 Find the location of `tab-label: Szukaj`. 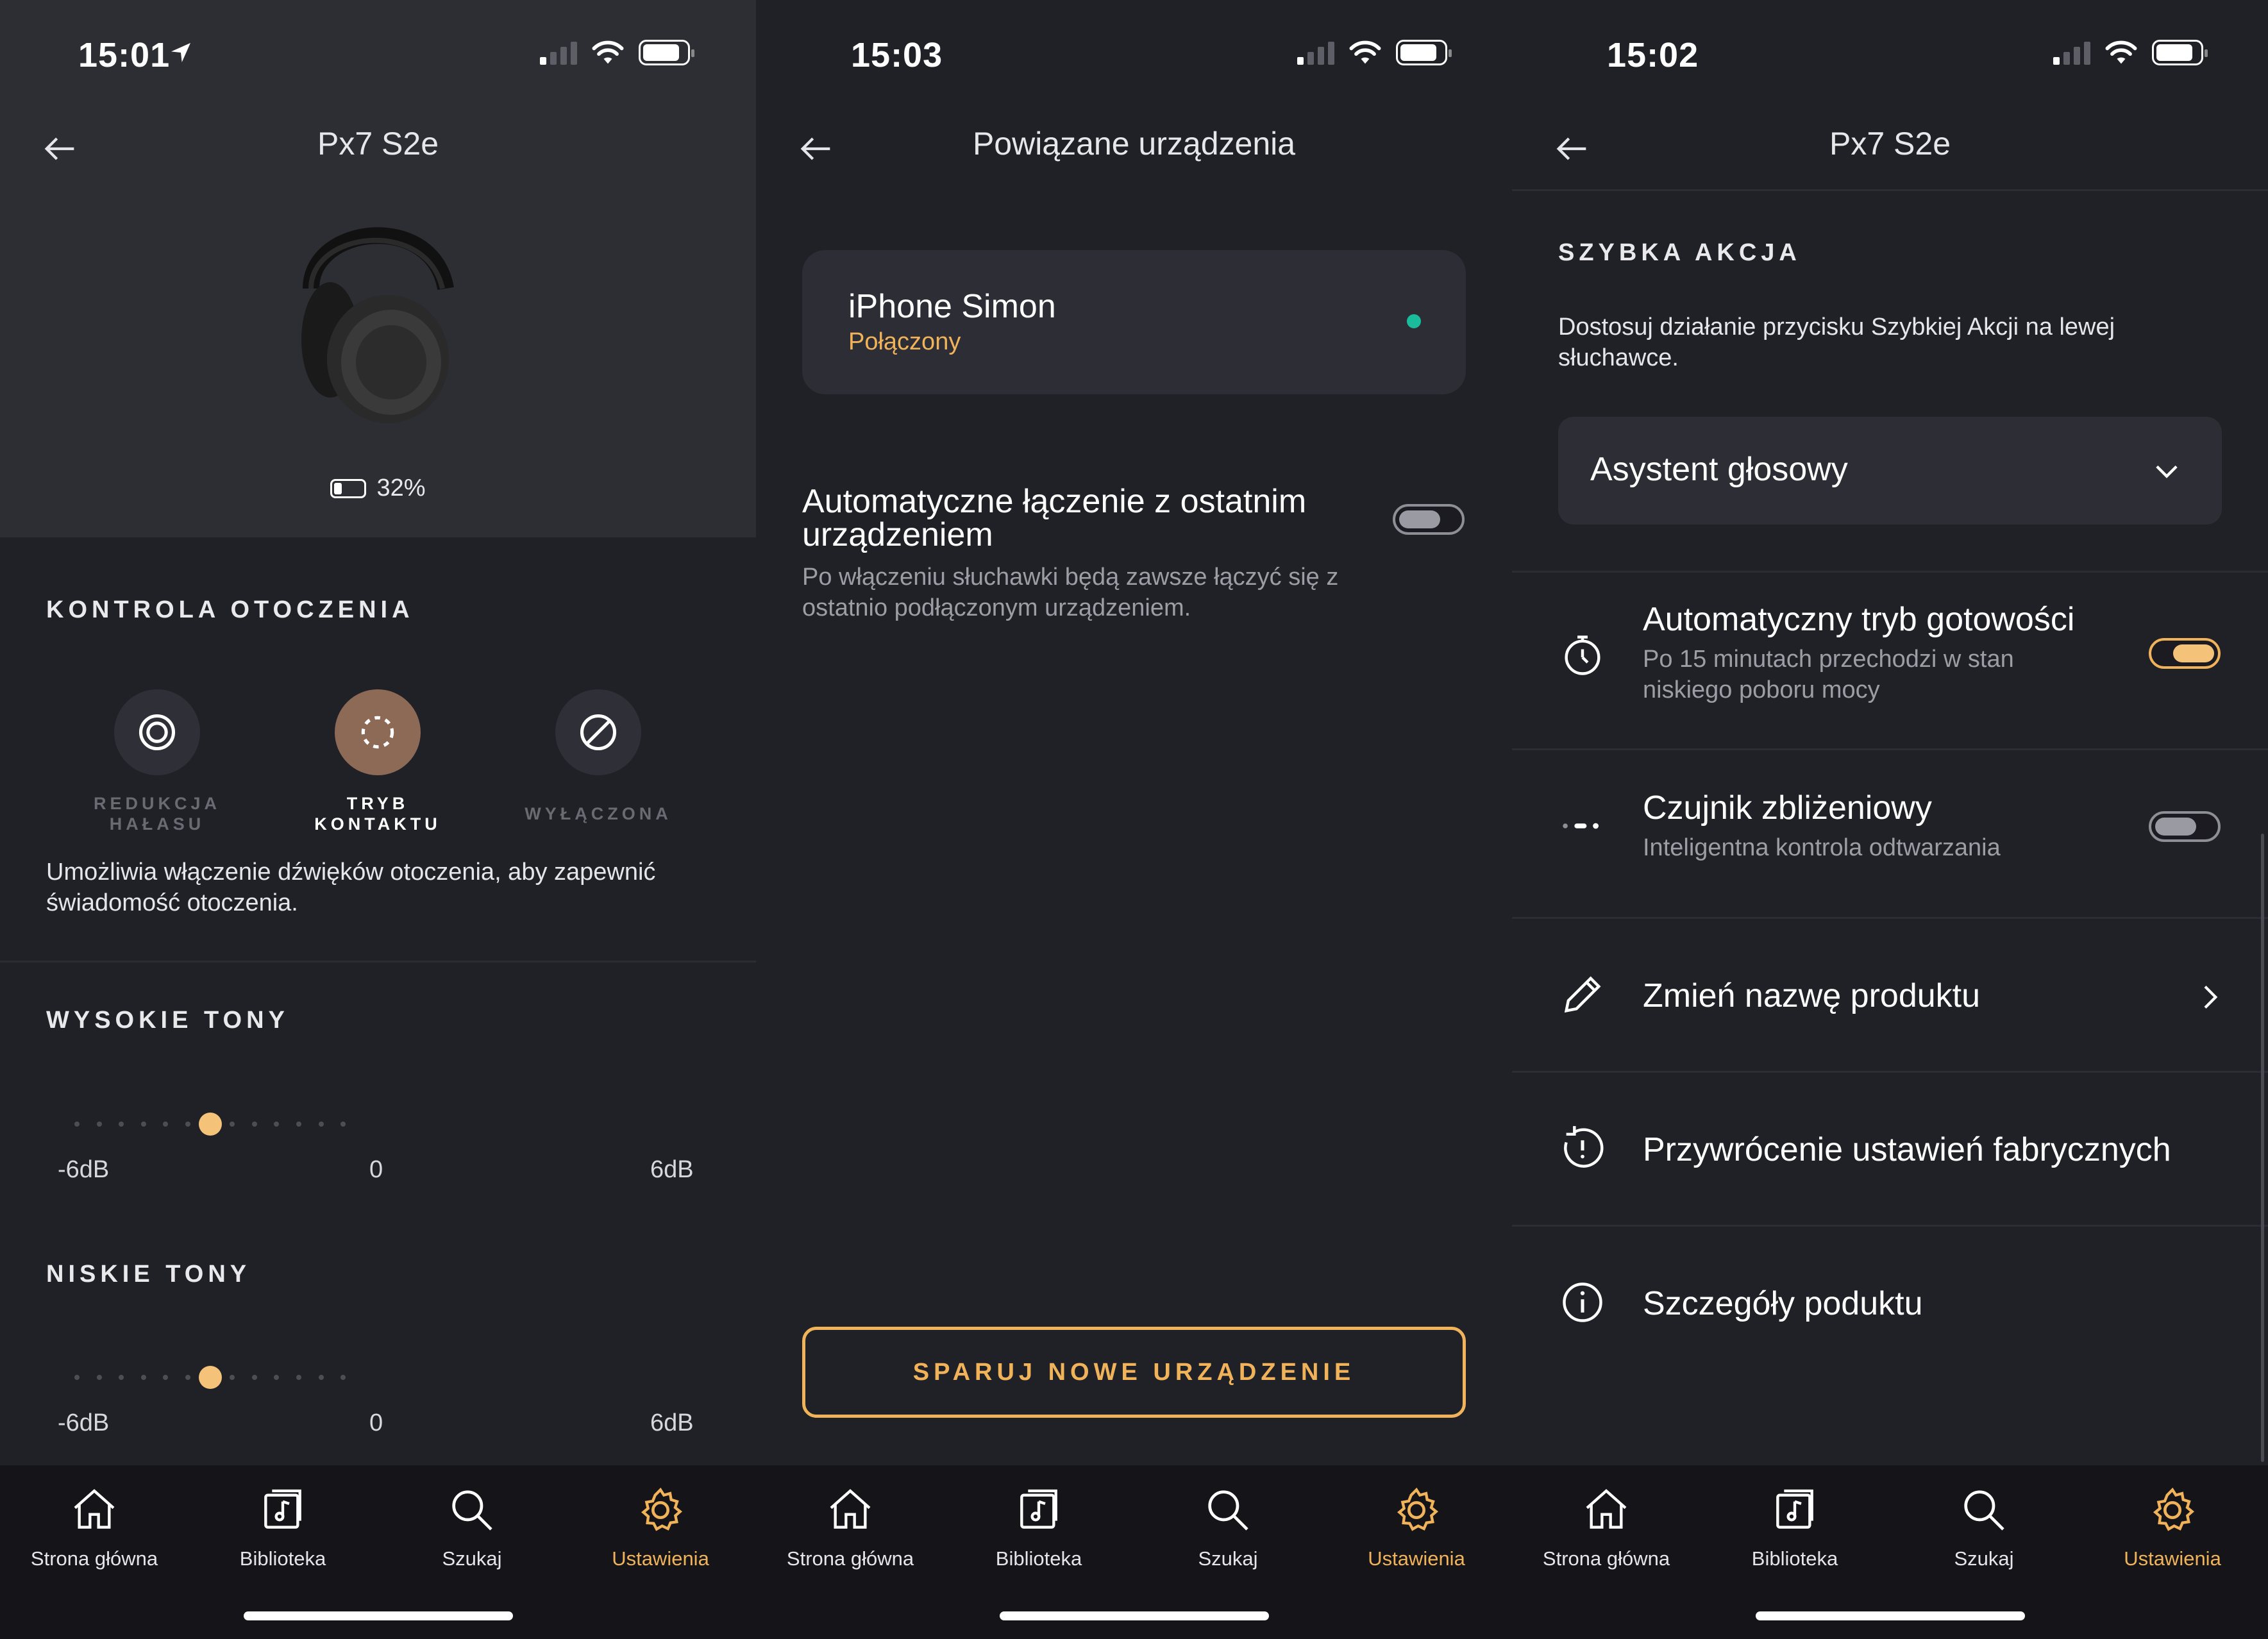

tab-label: Szukaj is located at coordinates (1228, 1558).